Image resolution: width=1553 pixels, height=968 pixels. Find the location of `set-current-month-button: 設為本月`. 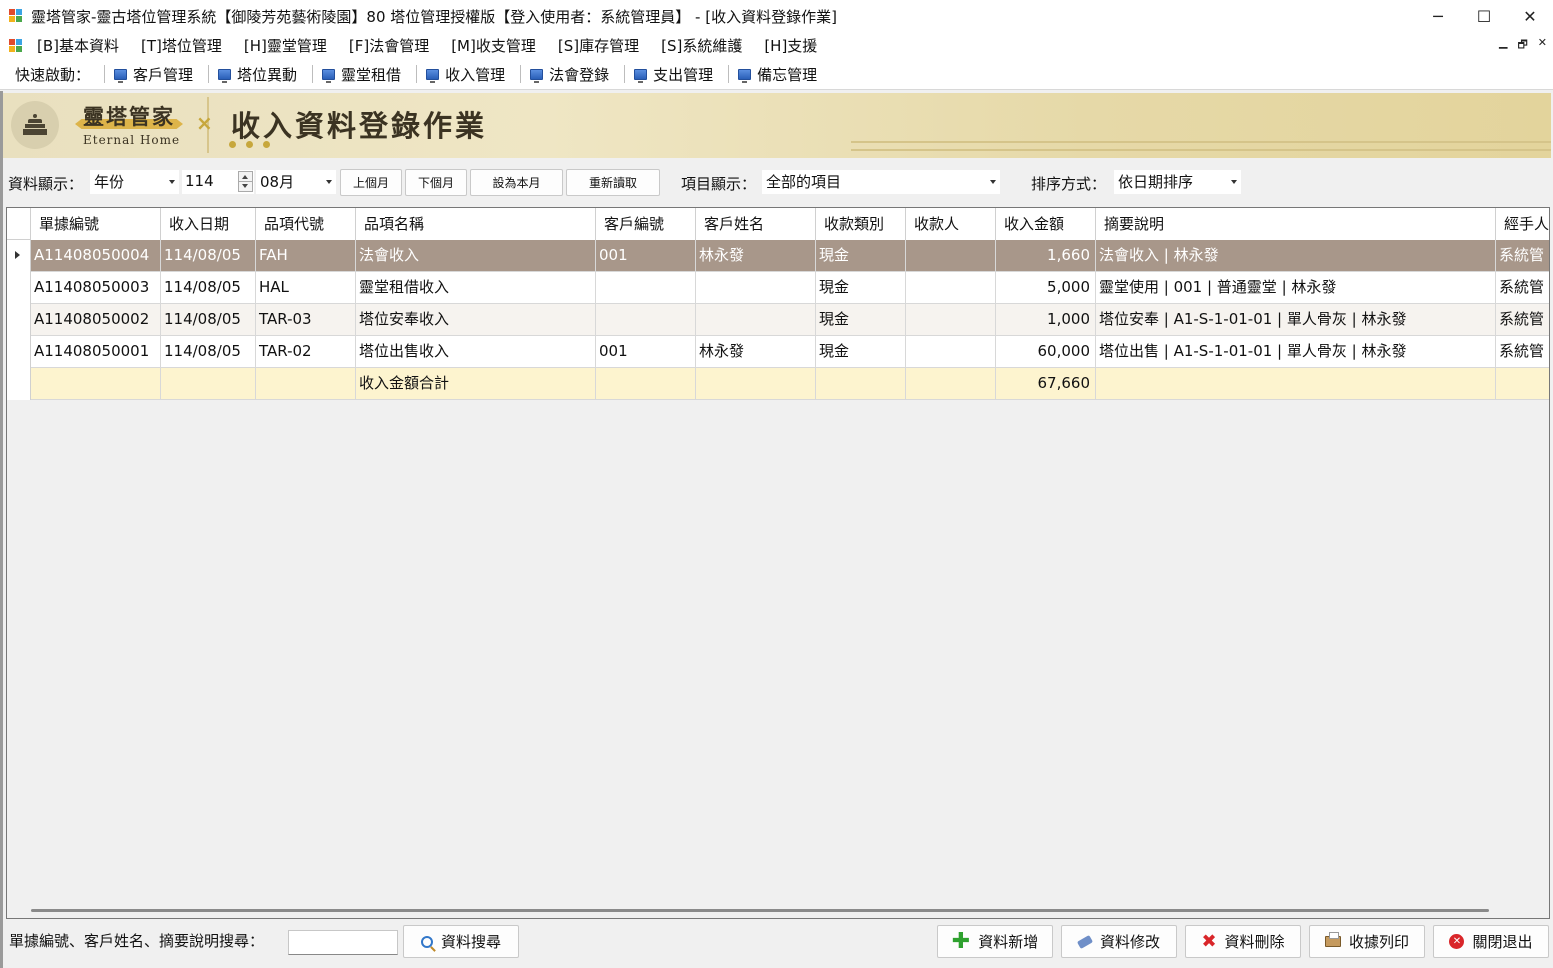

set-current-month-button: 設為本月 is located at coordinates (516, 182).